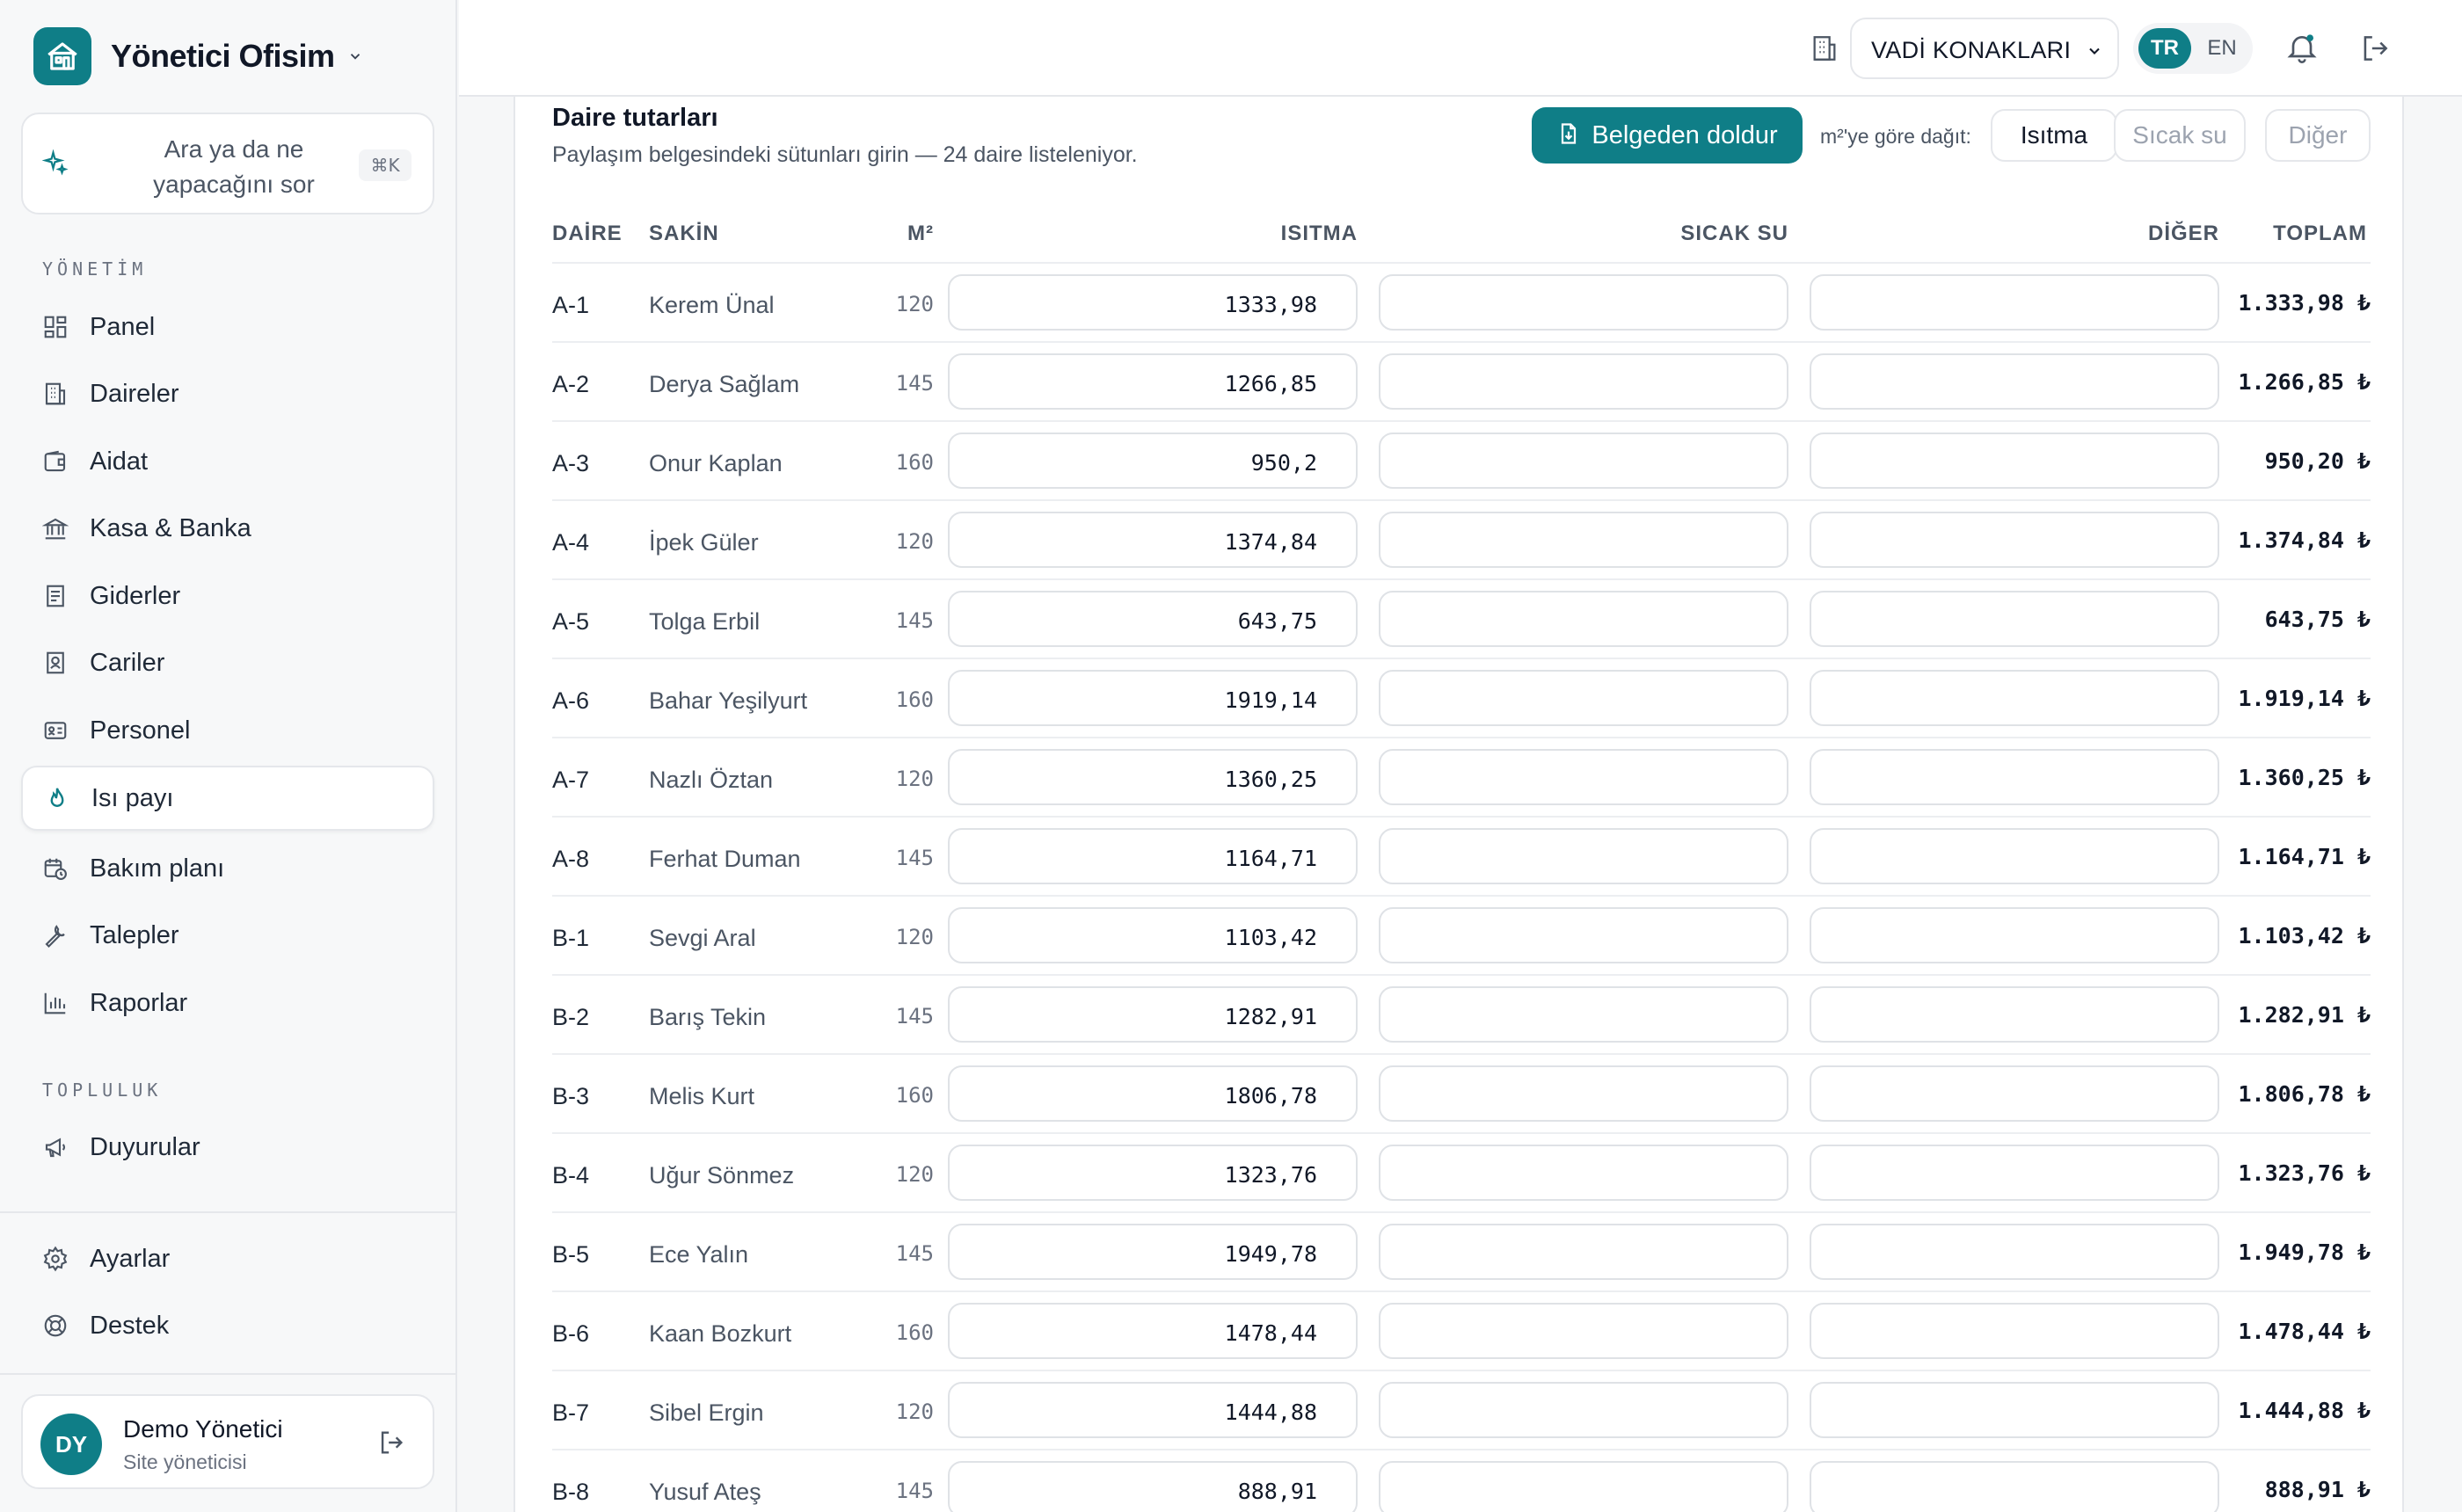 This screenshot has height=1512, width=2462. Describe the element at coordinates (2302, 50) in the screenshot. I see `bell-icon` at that location.